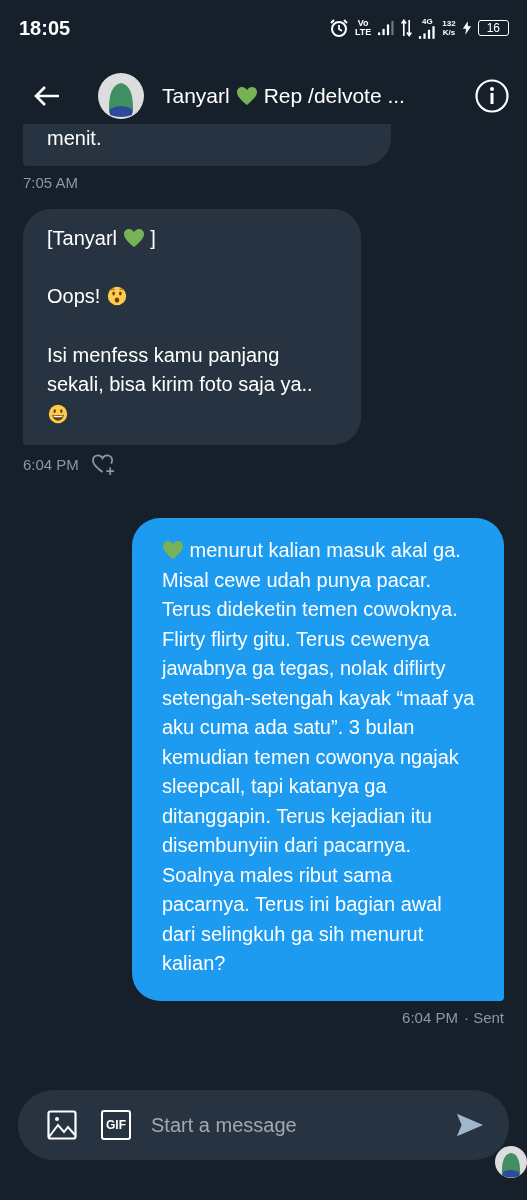  What do you see at coordinates (483, 1017) in the screenshot?
I see `message-status: · Sent` at bounding box center [483, 1017].